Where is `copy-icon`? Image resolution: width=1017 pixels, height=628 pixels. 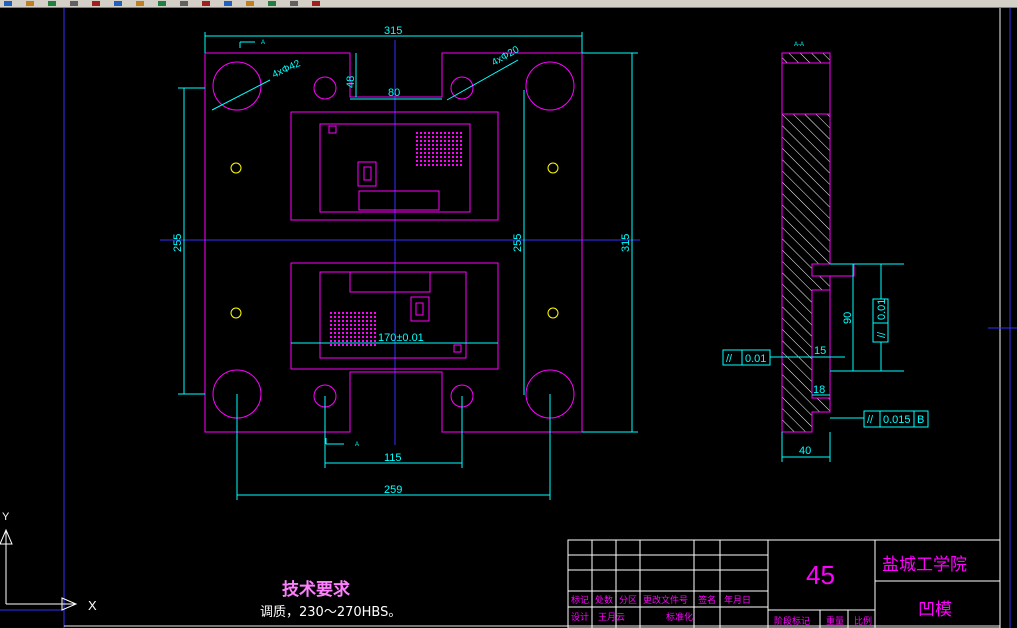 copy-icon is located at coordinates (140, 3).